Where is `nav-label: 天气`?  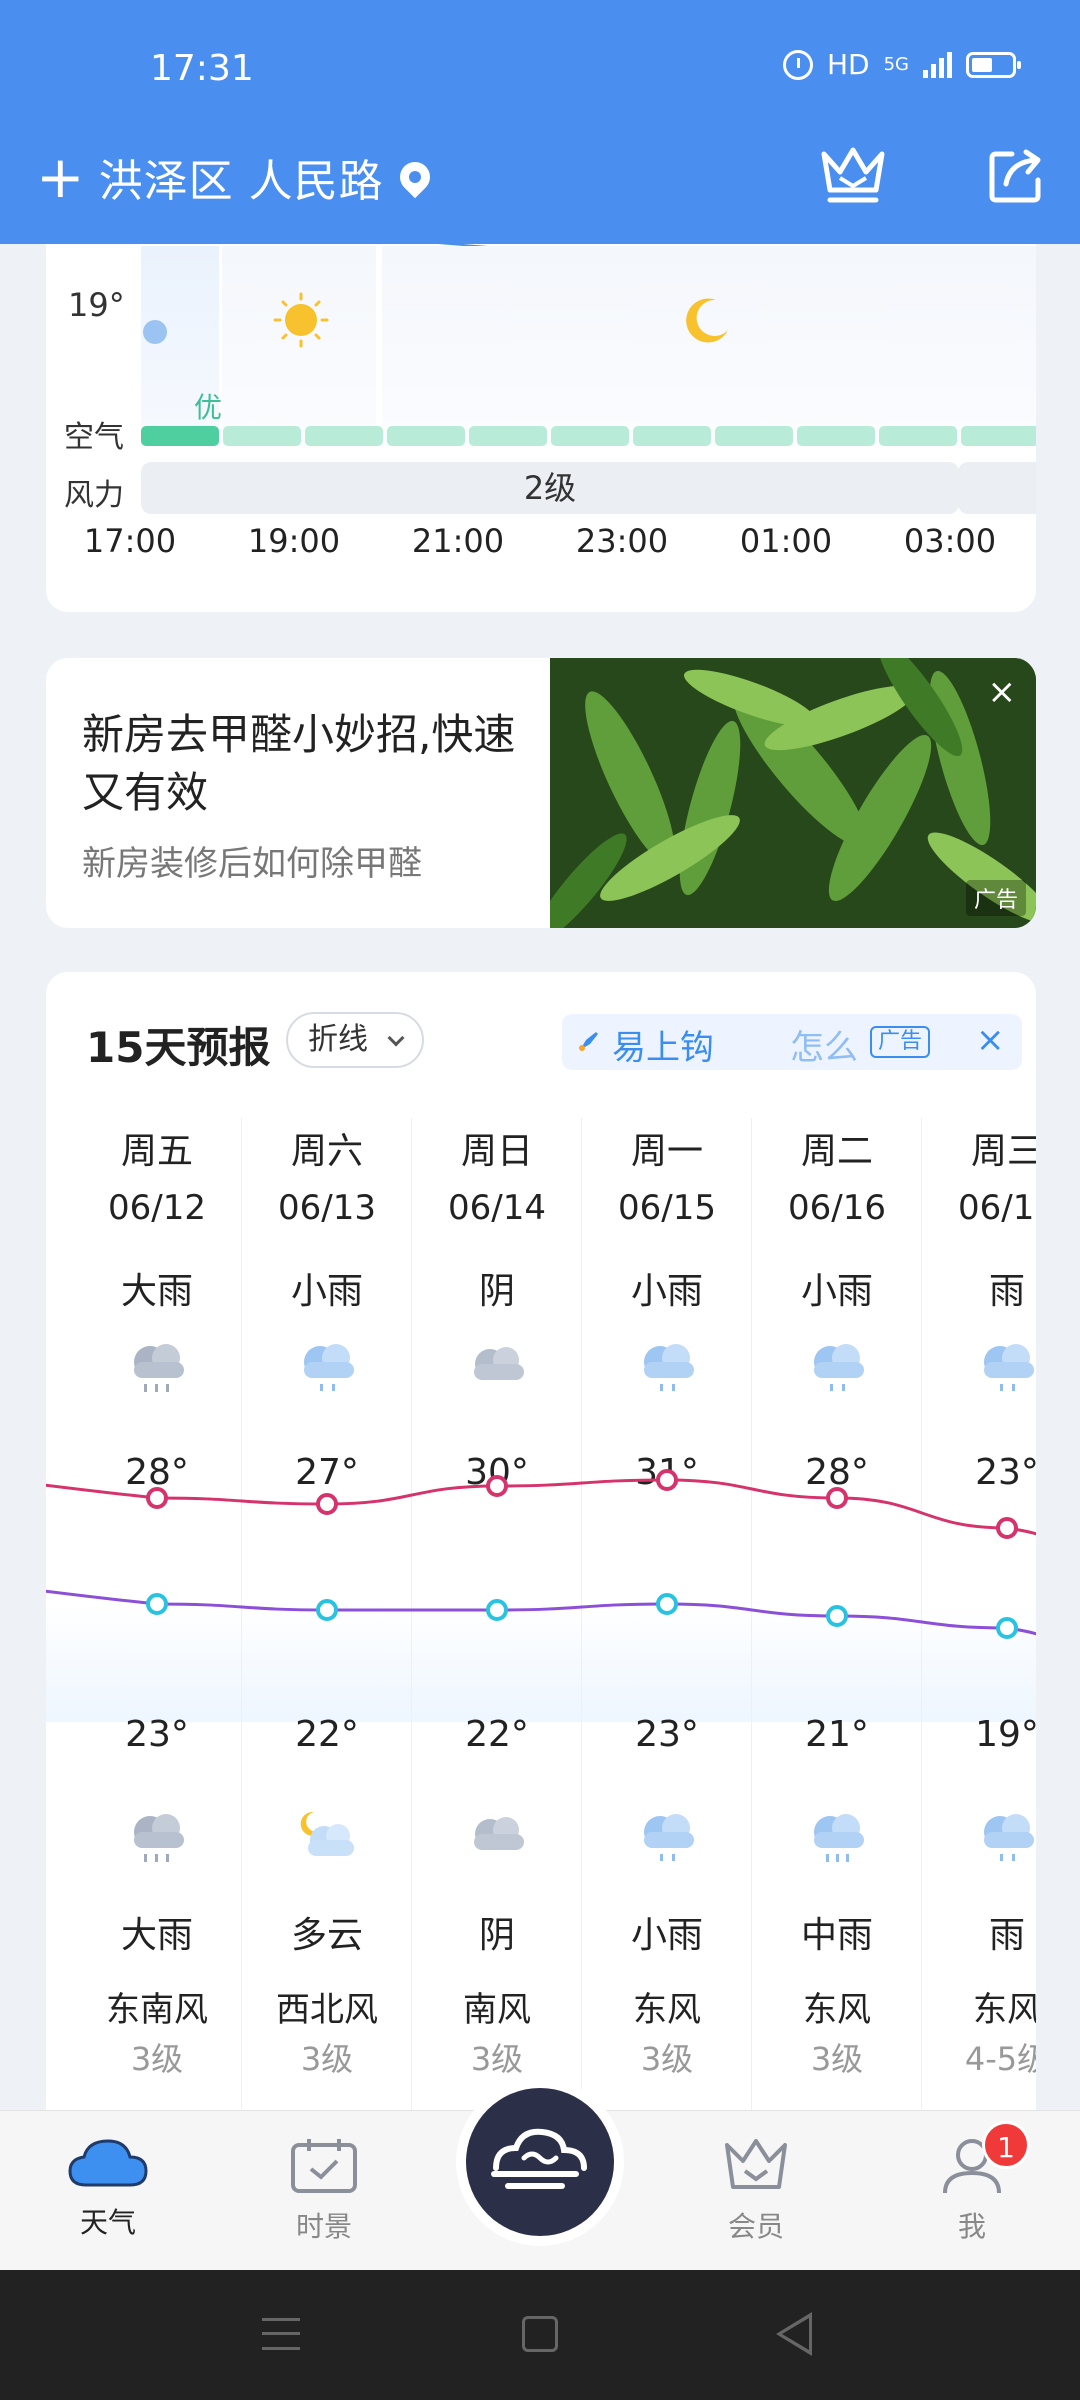 nav-label: 天气 is located at coordinates (107, 2222).